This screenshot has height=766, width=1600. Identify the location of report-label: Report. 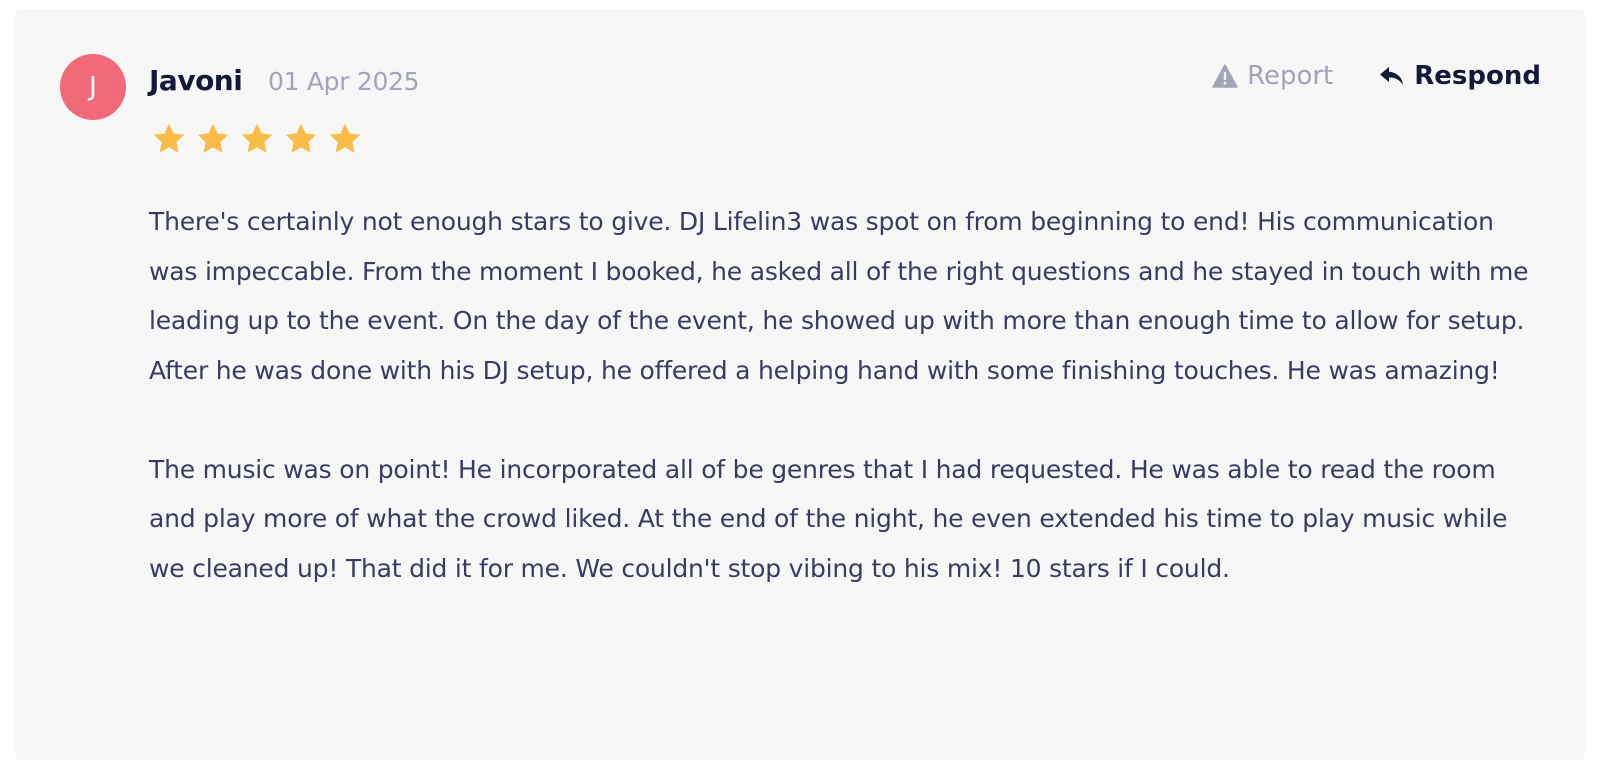
(1290, 76).